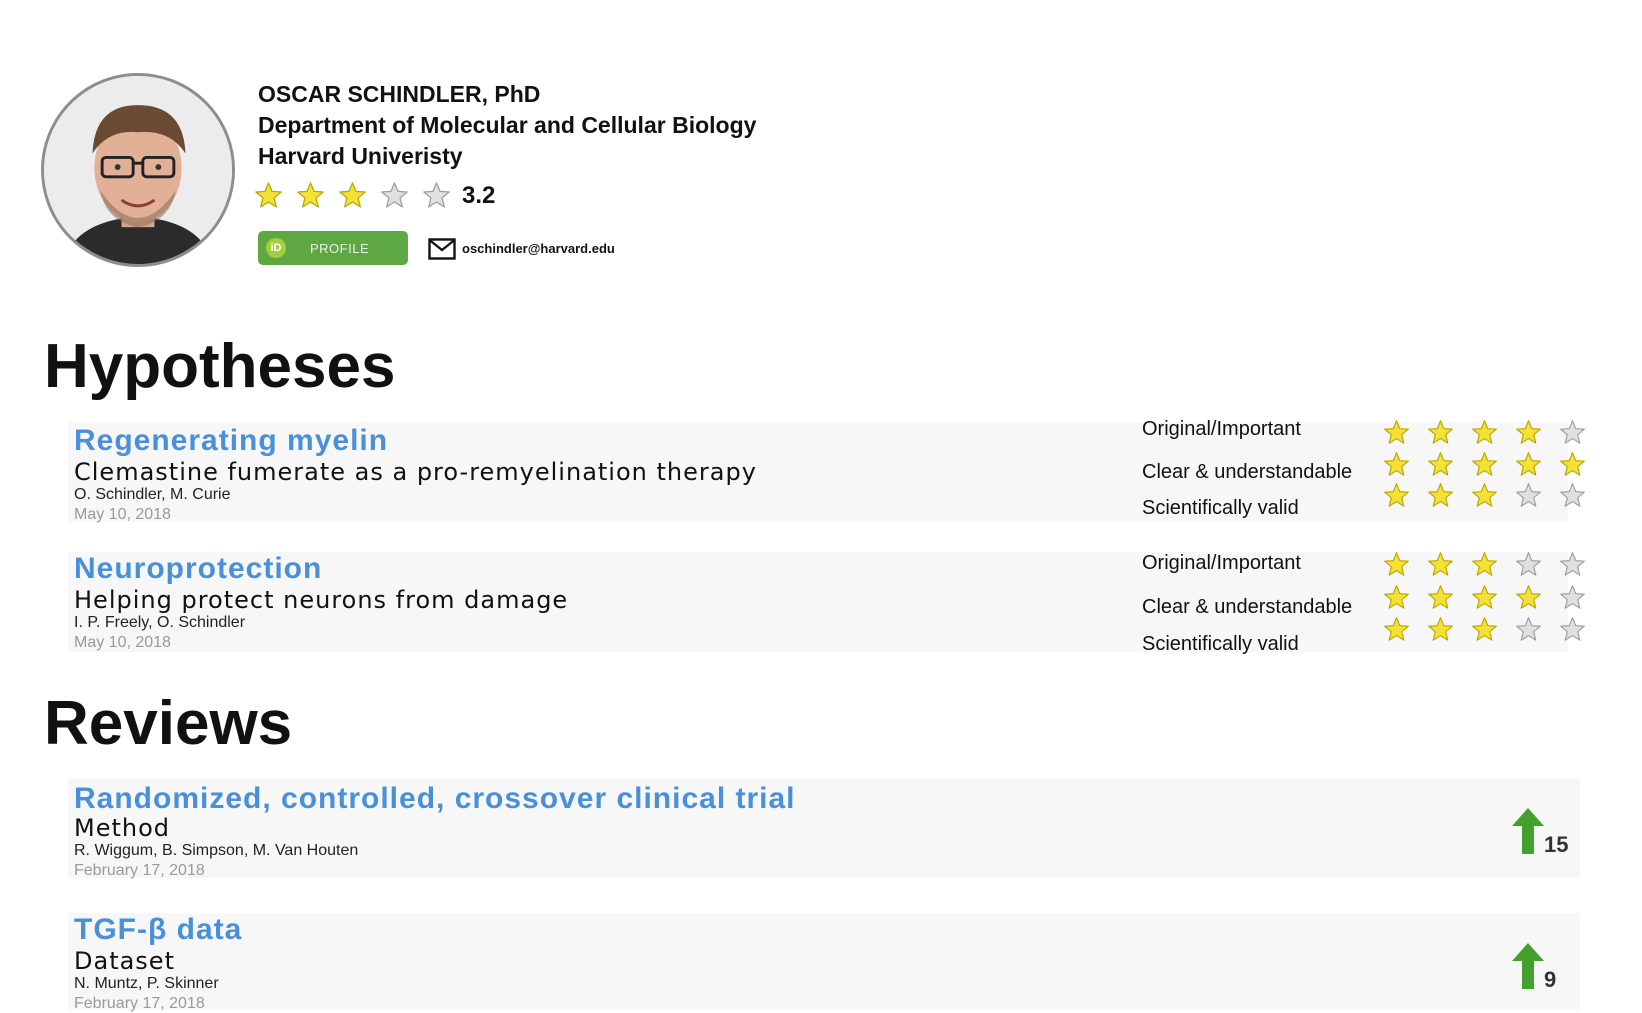 The height and width of the screenshot is (1013, 1642). Describe the element at coordinates (321, 600) in the screenshot. I see `hypothesis-subtitle: Helping protect neurons from damage` at that location.